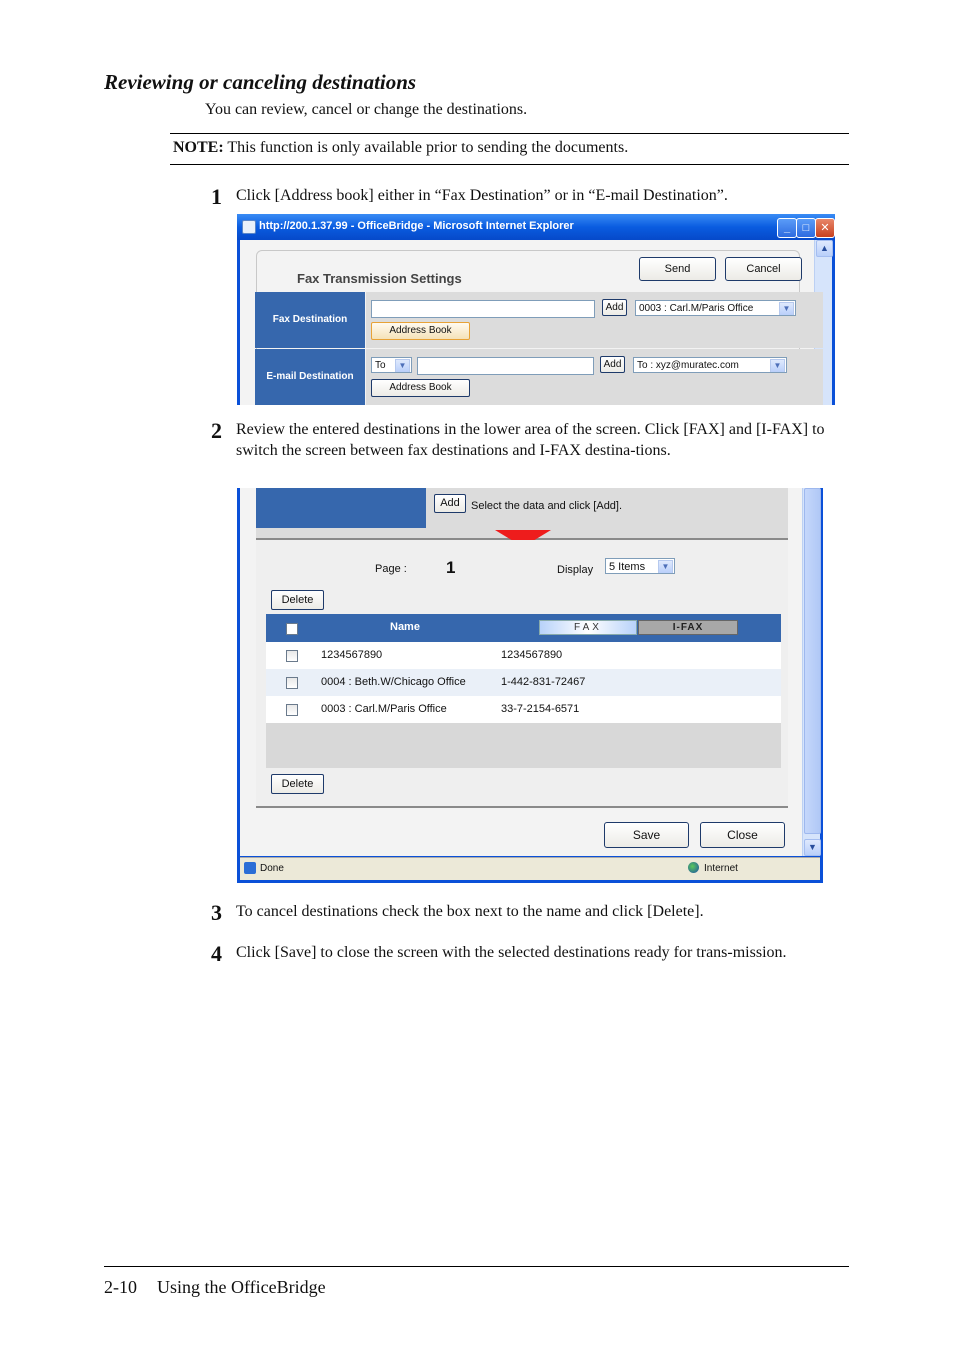 The width and height of the screenshot is (954, 1348). Describe the element at coordinates (272, 868) in the screenshot. I see `status-text: Done` at that location.